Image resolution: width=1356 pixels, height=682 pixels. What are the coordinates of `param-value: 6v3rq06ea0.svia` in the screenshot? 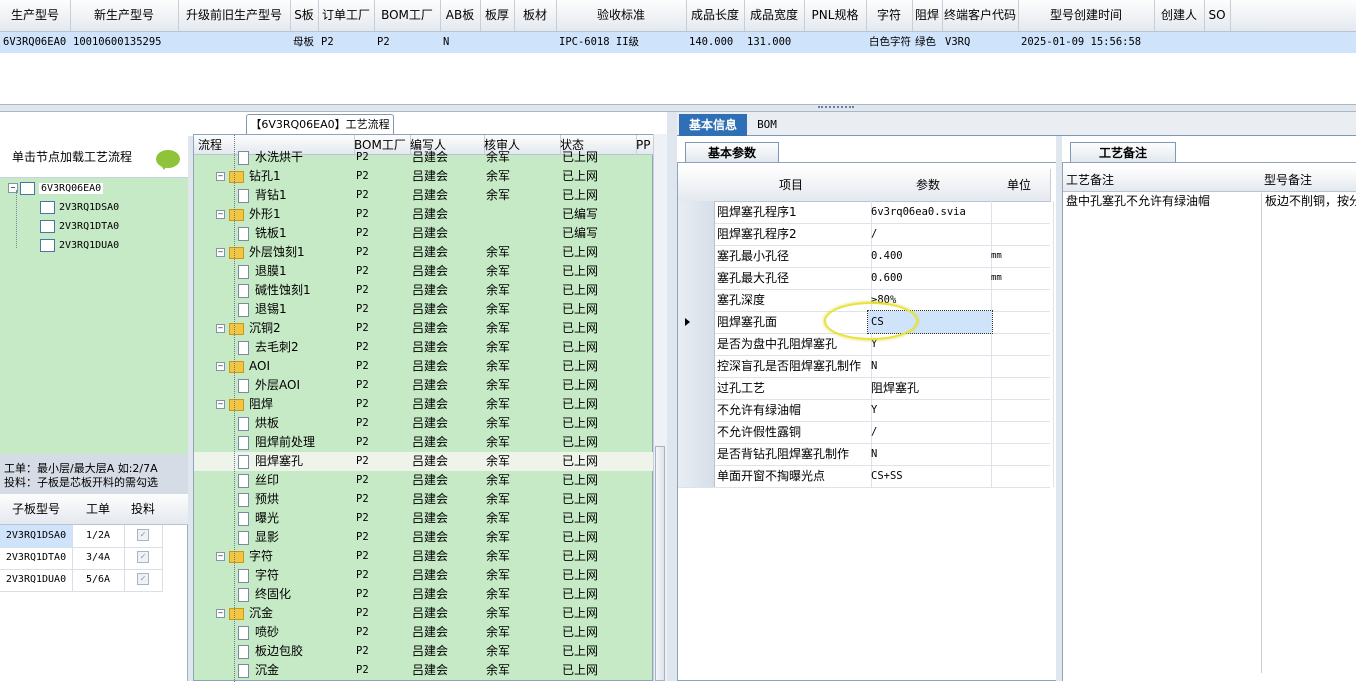 It's located at (930, 212).